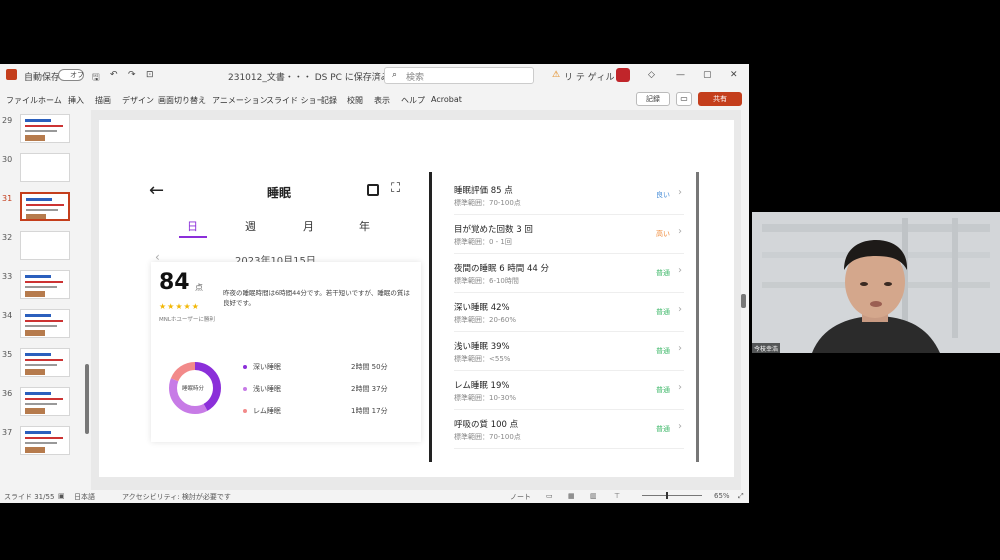 The width and height of the screenshot is (1000, 560). I want to click on tab-home: ホーム, so click(50, 100).